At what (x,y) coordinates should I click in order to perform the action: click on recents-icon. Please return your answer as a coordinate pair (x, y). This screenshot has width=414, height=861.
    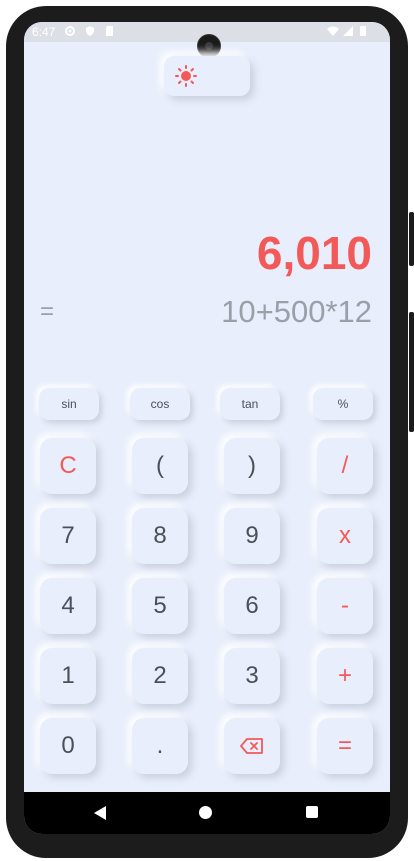
    Looking at the image, I should click on (312, 812).